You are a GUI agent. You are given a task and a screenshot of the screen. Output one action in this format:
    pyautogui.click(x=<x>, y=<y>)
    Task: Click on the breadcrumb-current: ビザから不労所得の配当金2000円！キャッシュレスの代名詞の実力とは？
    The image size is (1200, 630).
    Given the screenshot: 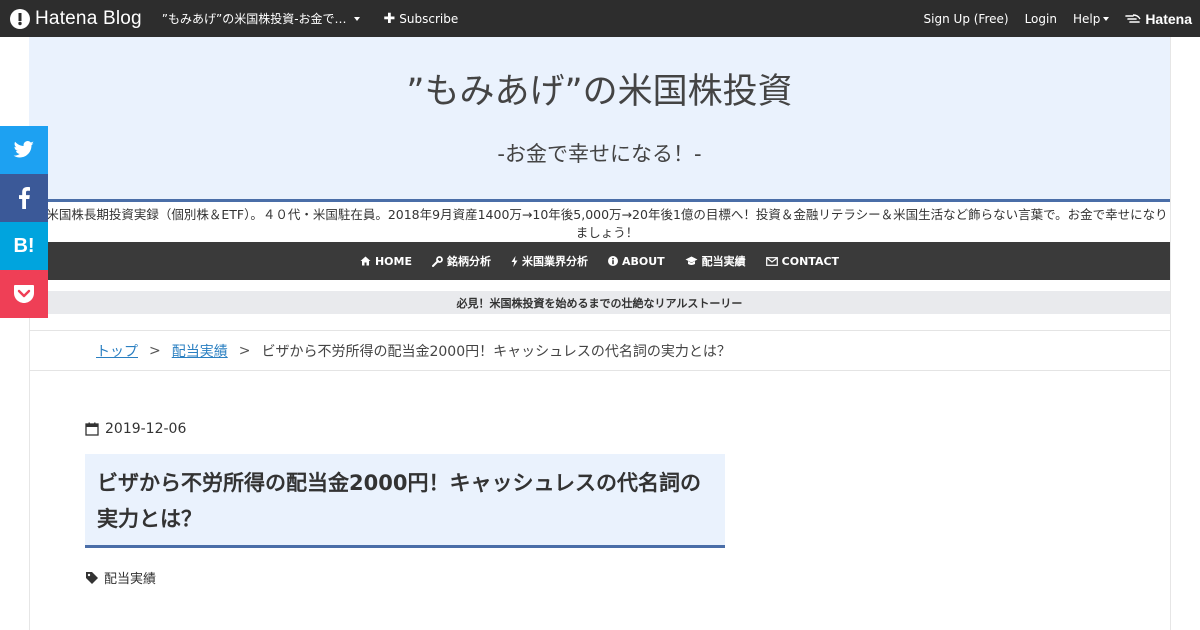 What is the action you would take?
    pyautogui.click(x=496, y=352)
    